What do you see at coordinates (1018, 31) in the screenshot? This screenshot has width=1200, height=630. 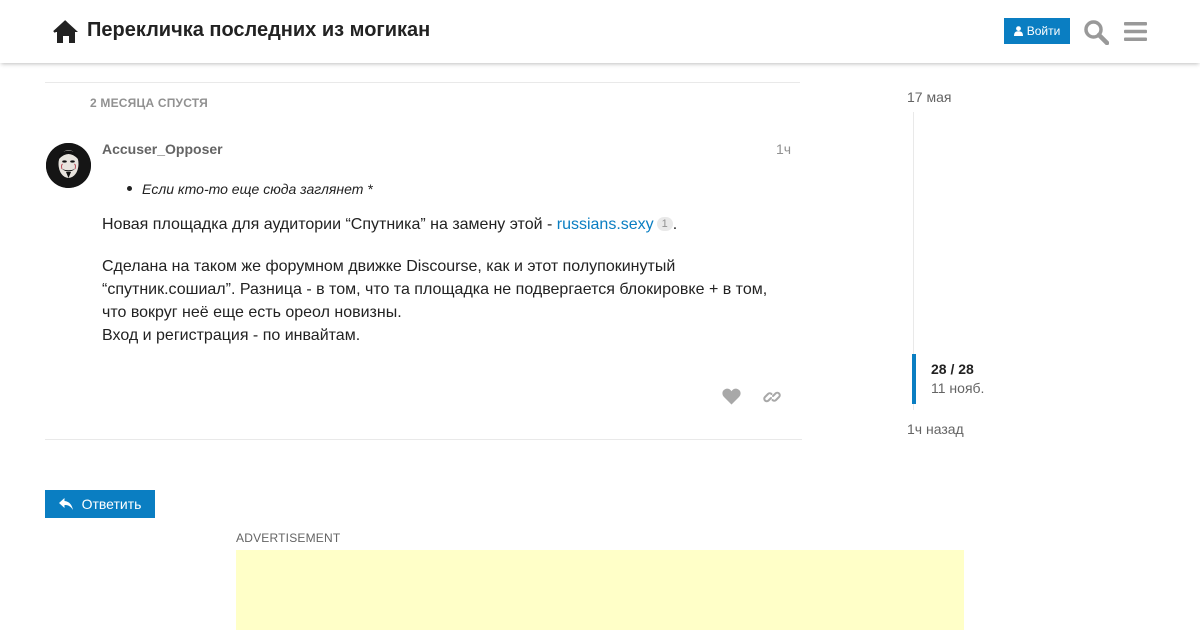 I see `user-icon` at bounding box center [1018, 31].